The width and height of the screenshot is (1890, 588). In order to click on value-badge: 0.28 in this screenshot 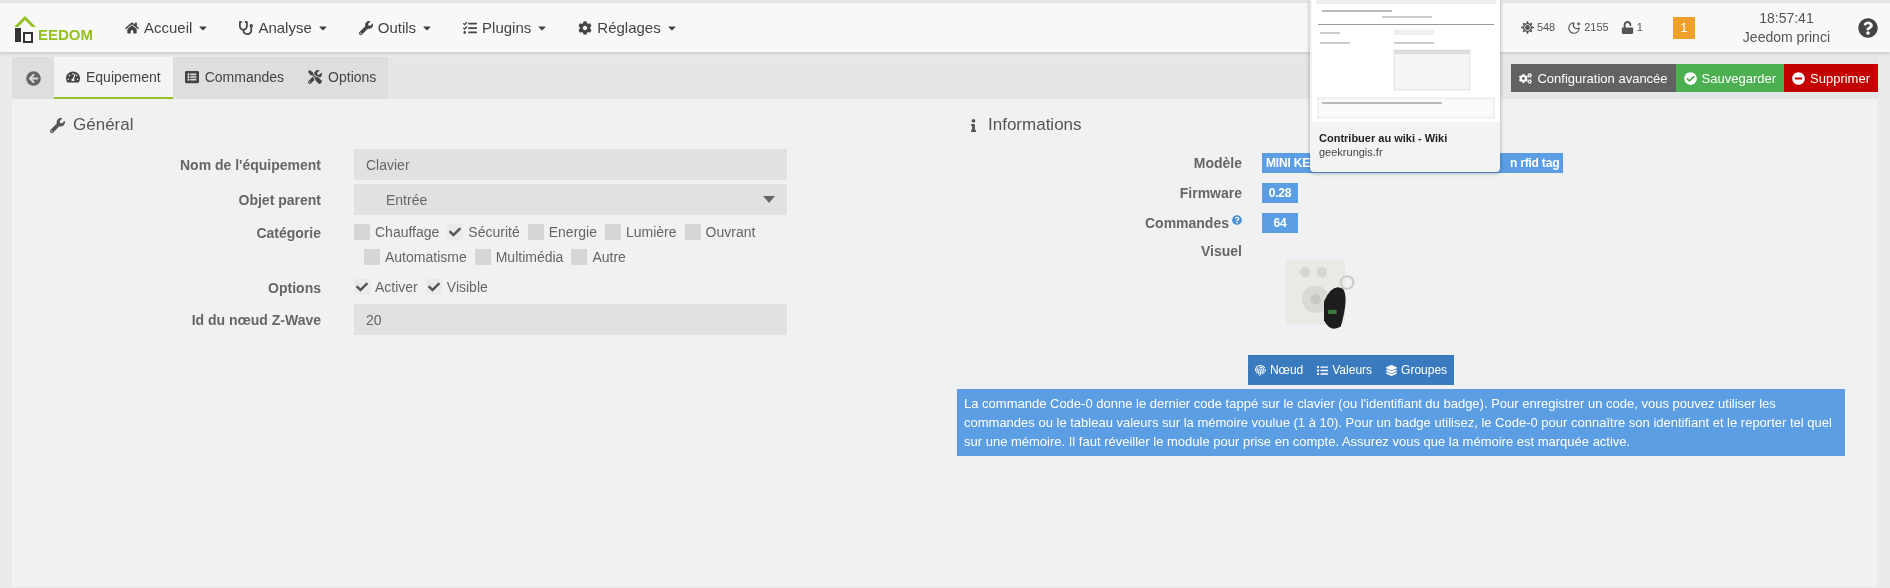, I will do `click(1280, 193)`.